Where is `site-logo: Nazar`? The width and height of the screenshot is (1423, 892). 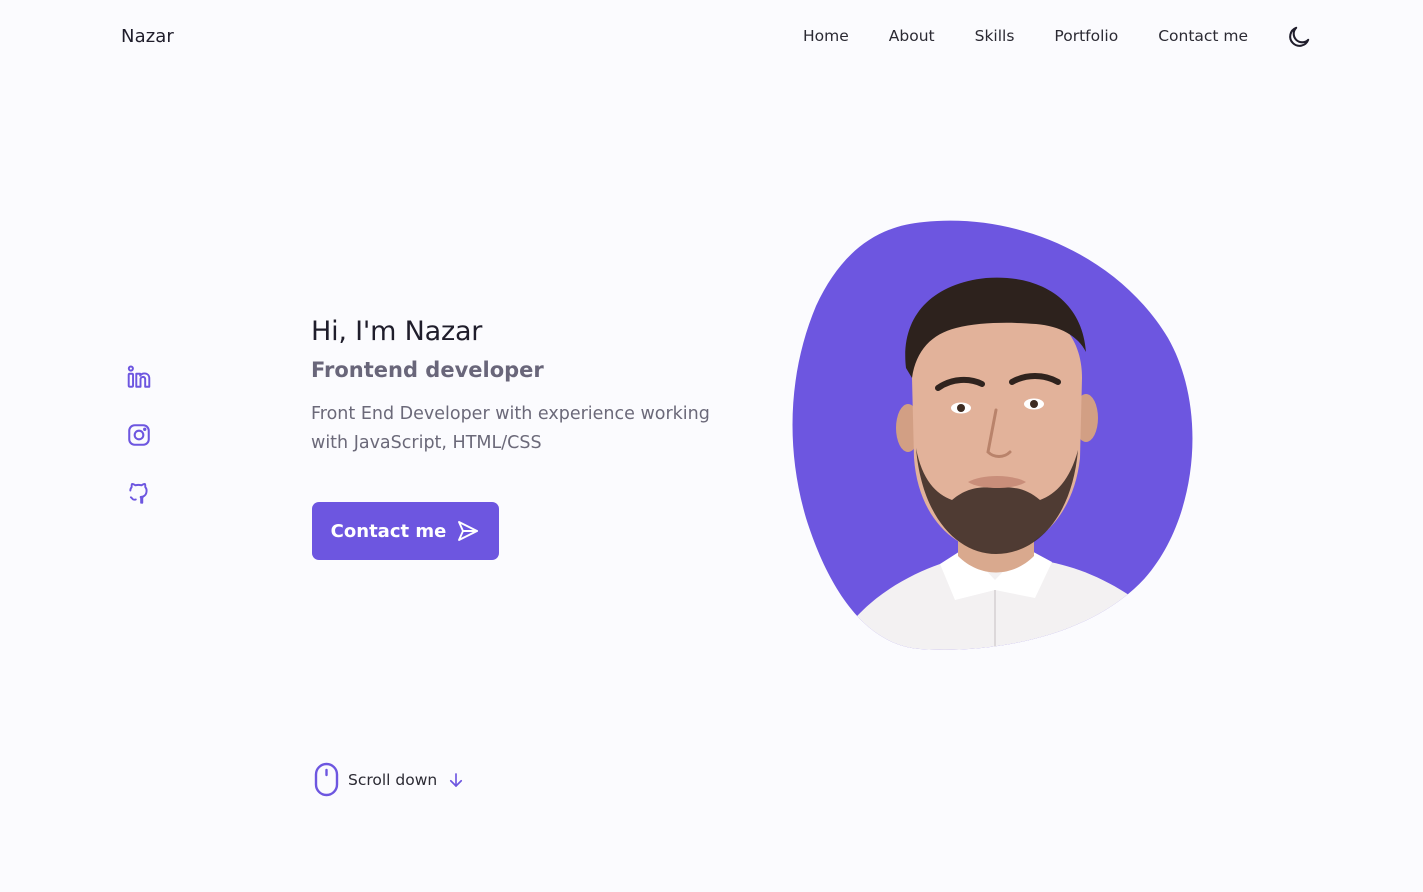 site-logo: Nazar is located at coordinates (147, 36).